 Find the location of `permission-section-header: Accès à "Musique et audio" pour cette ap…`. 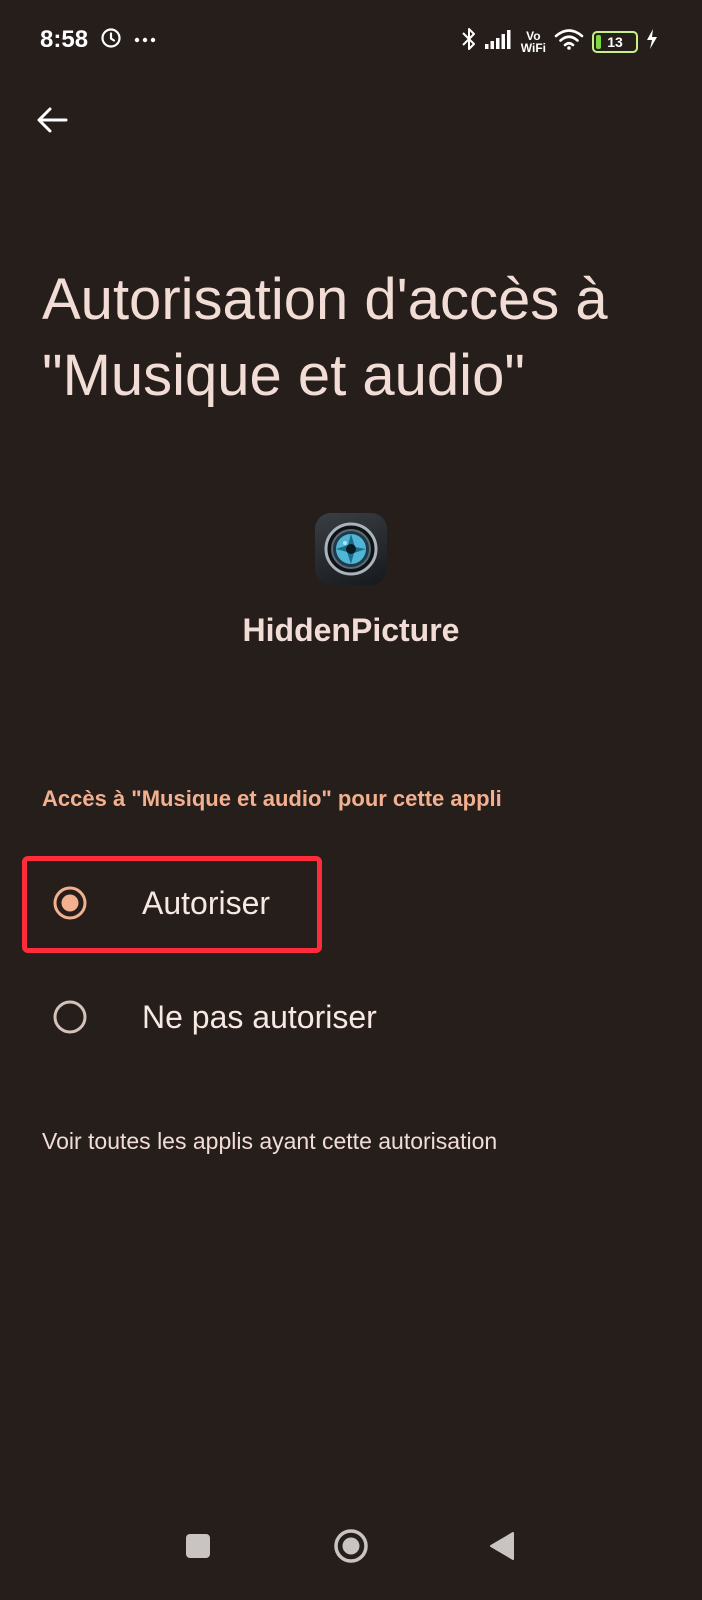

permission-section-header: Accès à "Musique et audio" pour cette ap… is located at coordinates (272, 798).